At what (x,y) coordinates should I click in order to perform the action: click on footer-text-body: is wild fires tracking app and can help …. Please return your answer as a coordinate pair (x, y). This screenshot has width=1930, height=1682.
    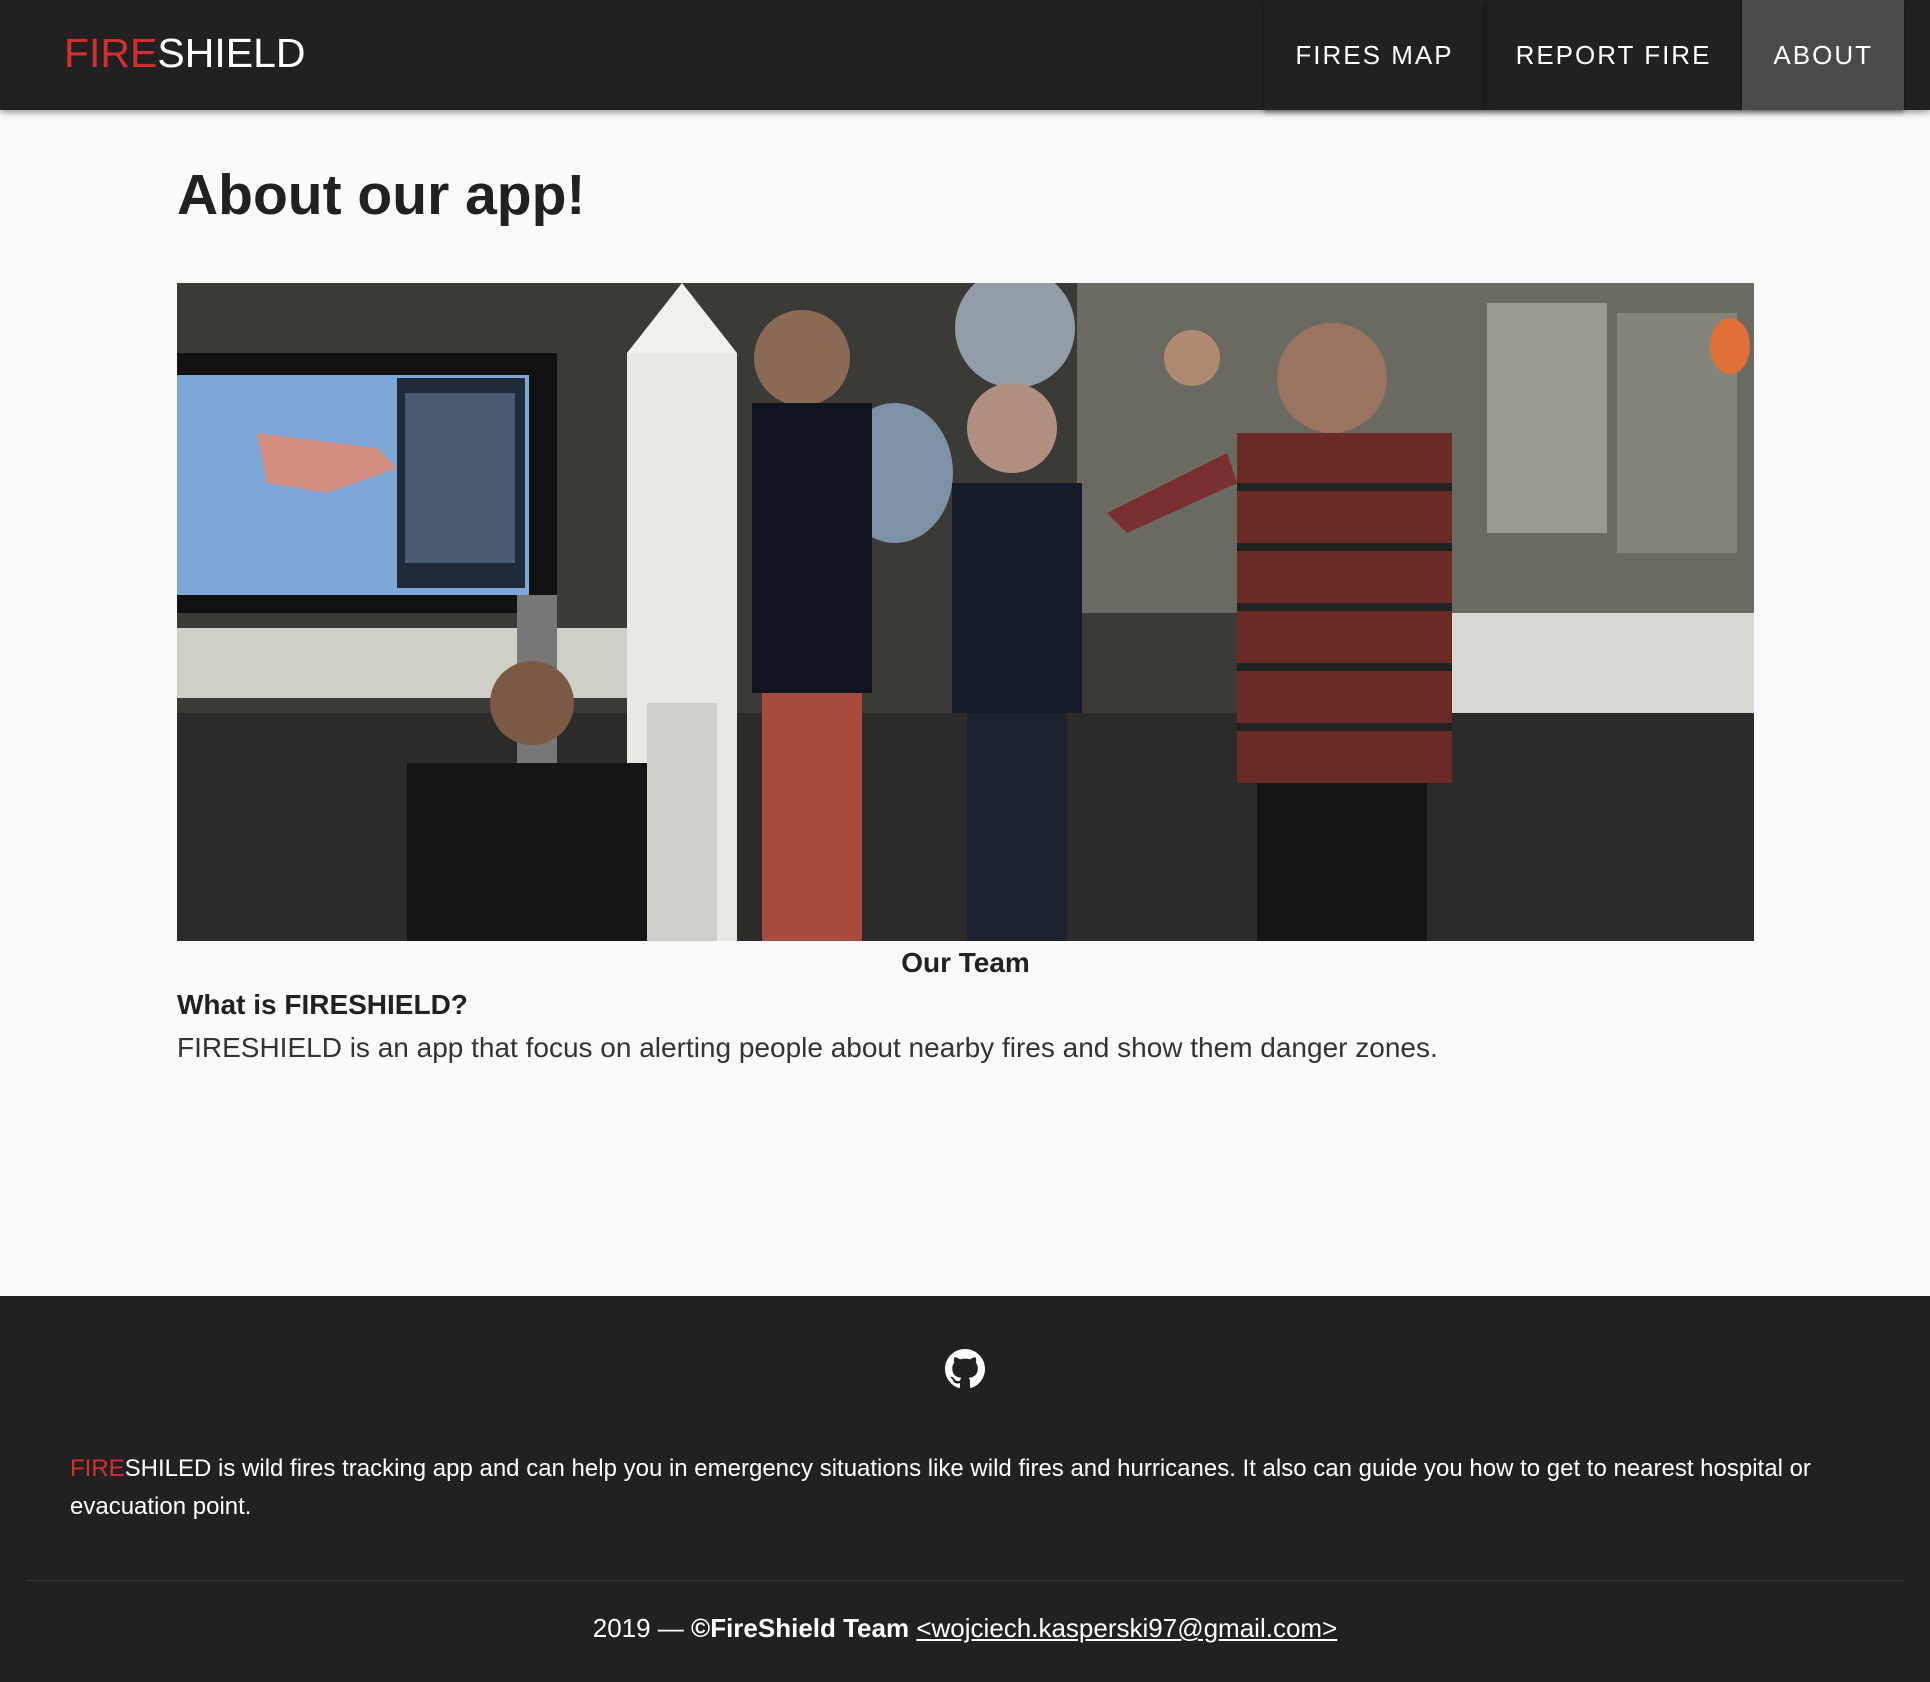
    Looking at the image, I should click on (940, 1487).